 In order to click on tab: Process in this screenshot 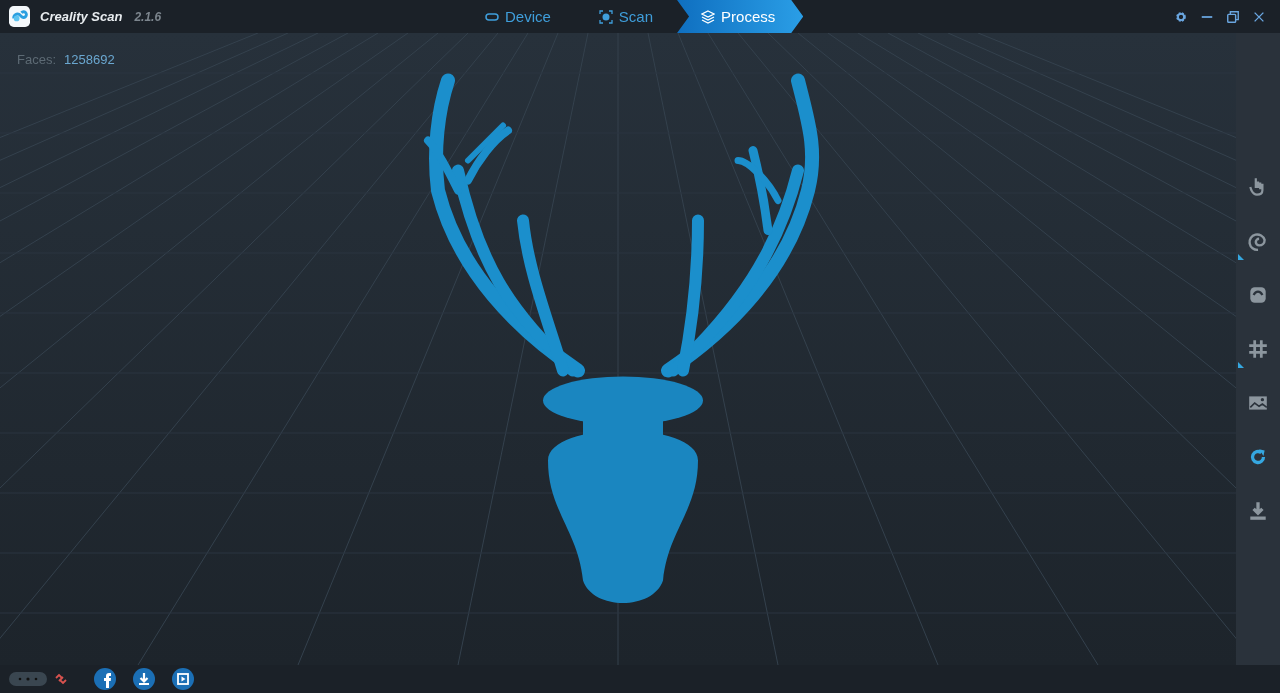, I will do `click(740, 16)`.